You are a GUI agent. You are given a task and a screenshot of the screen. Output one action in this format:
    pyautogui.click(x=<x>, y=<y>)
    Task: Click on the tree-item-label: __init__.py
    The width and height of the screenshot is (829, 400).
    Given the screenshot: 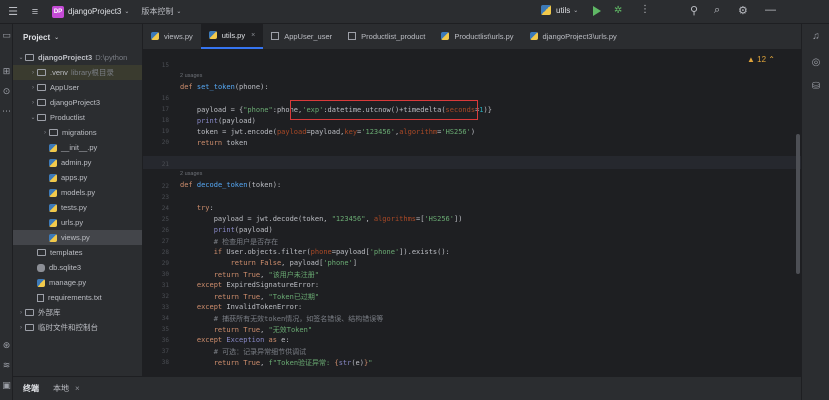 What is the action you would take?
    pyautogui.click(x=79, y=147)
    